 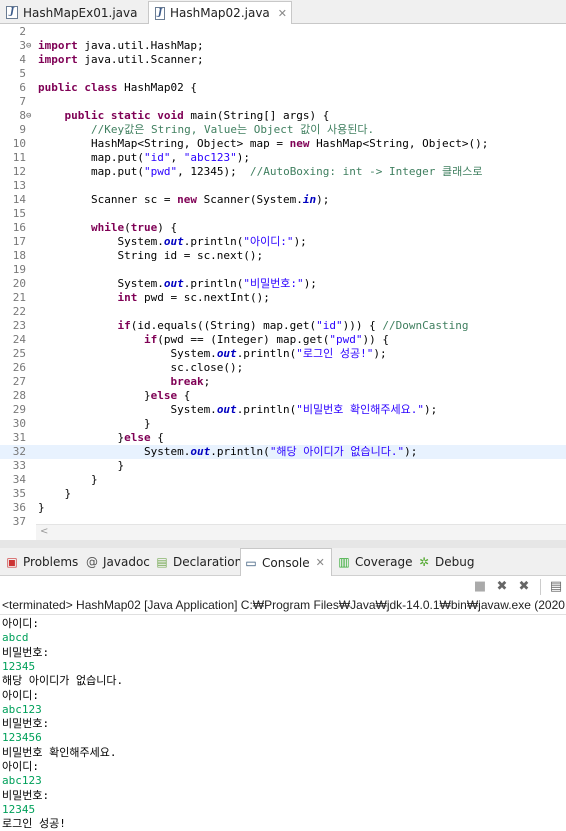 What do you see at coordinates (268, 241) in the screenshot?
I see `code-token: "아이디:"` at bounding box center [268, 241].